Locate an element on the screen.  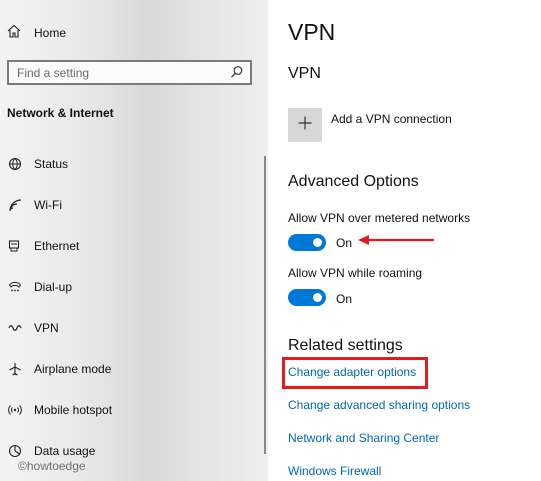
vpn-icon is located at coordinates (15, 328).